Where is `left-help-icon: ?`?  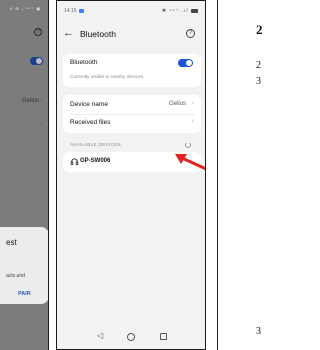
left-help-icon: ? is located at coordinates (38, 32).